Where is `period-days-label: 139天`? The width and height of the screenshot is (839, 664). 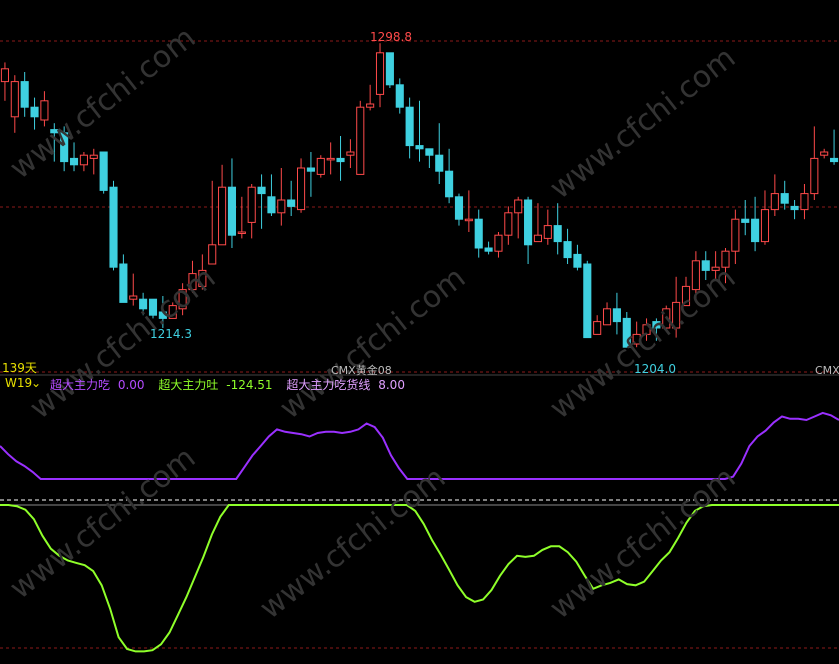
period-days-label: 139天 is located at coordinates (19, 368).